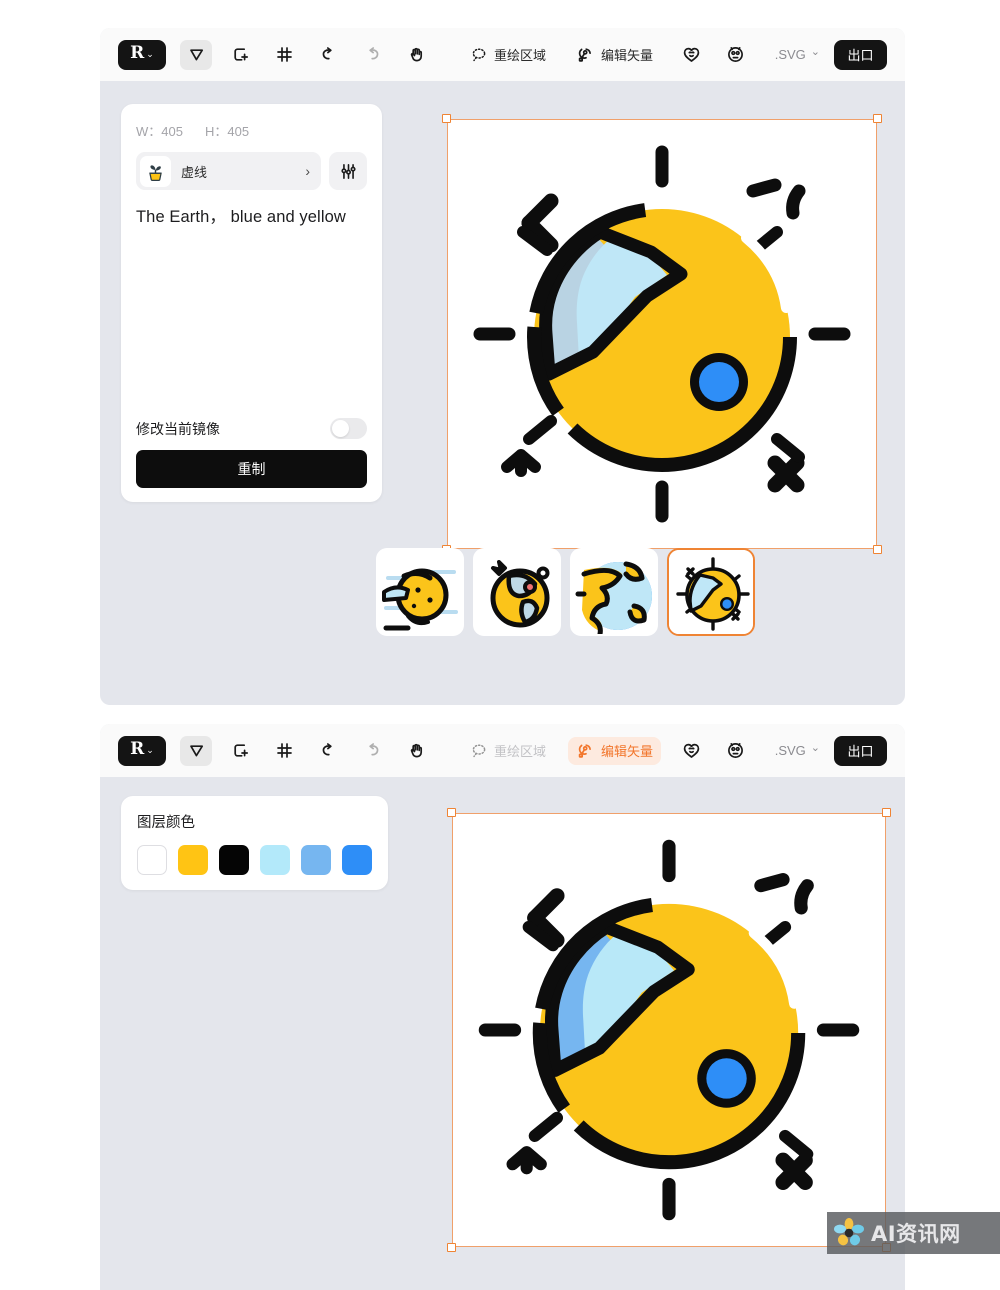  What do you see at coordinates (227, 131) in the screenshot?
I see `height-value: H：405` at bounding box center [227, 131].